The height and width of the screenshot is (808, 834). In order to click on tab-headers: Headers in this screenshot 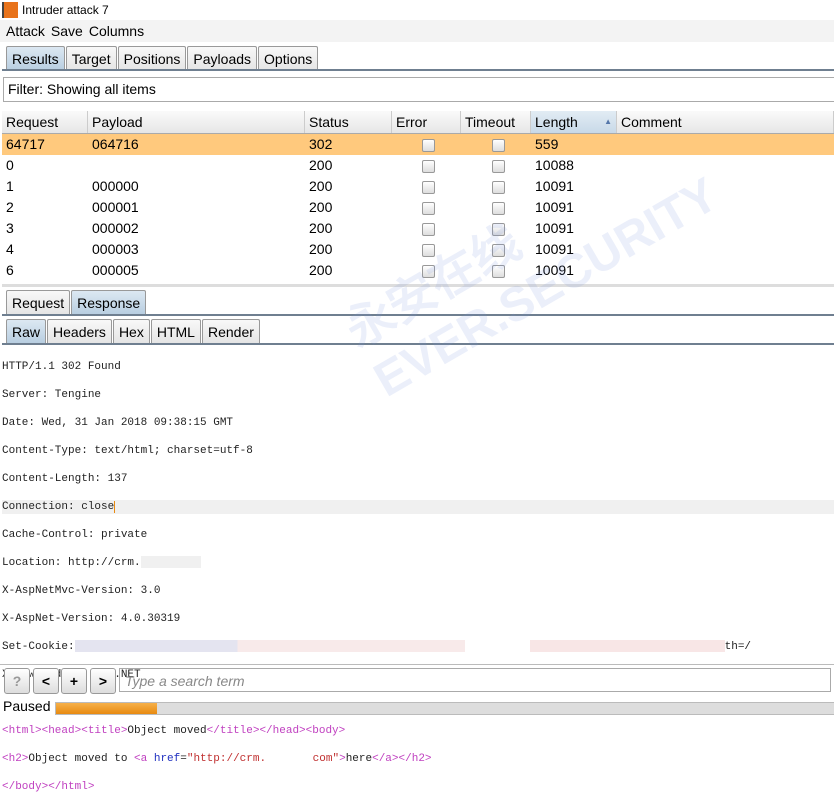, I will do `click(79, 331)`.